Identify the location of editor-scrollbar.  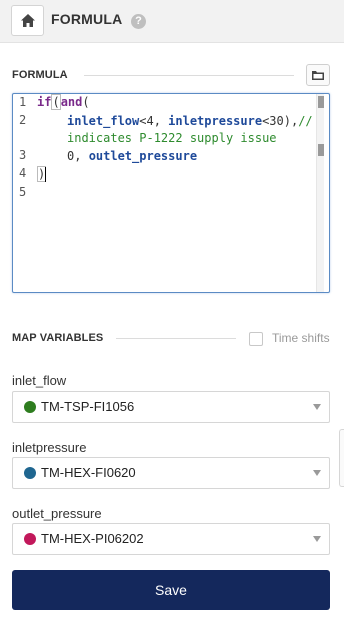
(320, 193).